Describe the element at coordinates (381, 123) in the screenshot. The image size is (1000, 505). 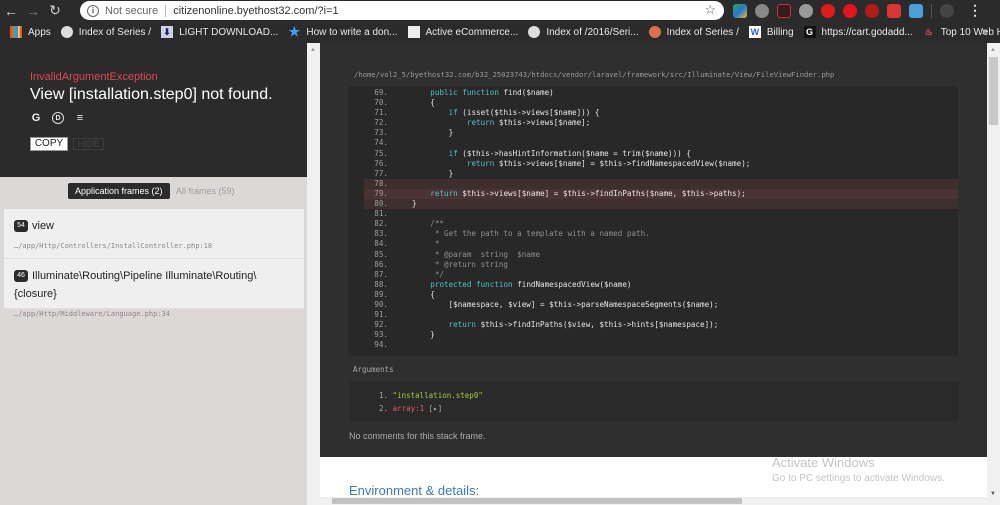
I see `line-number: 72.` at that location.